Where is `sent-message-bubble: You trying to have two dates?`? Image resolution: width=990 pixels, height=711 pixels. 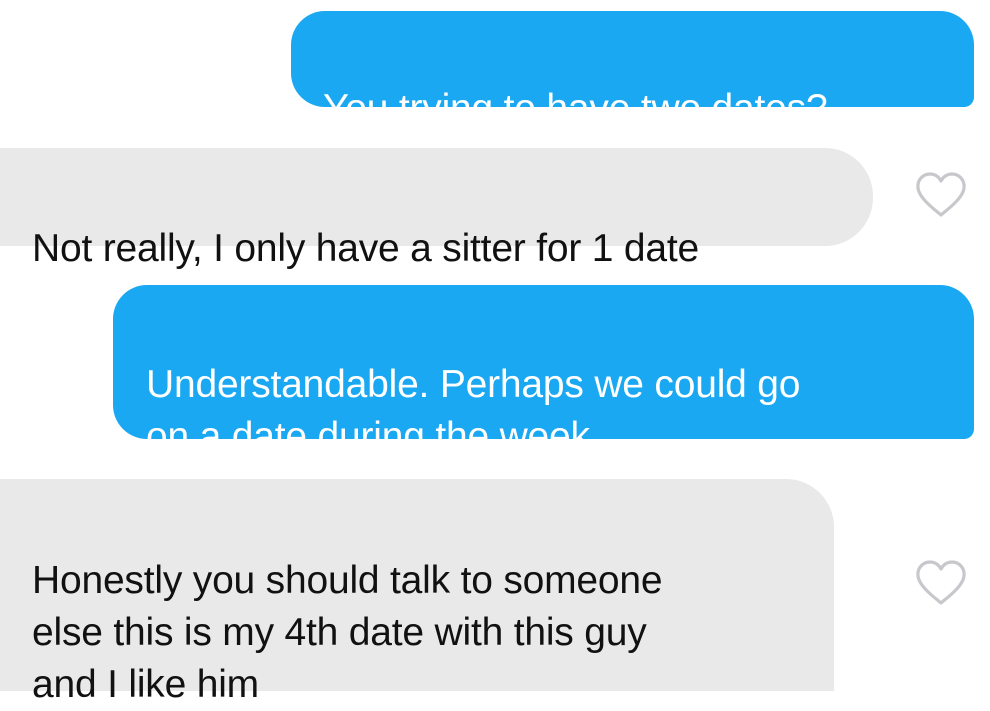
sent-message-bubble: You trying to have two dates? is located at coordinates (632, 70).